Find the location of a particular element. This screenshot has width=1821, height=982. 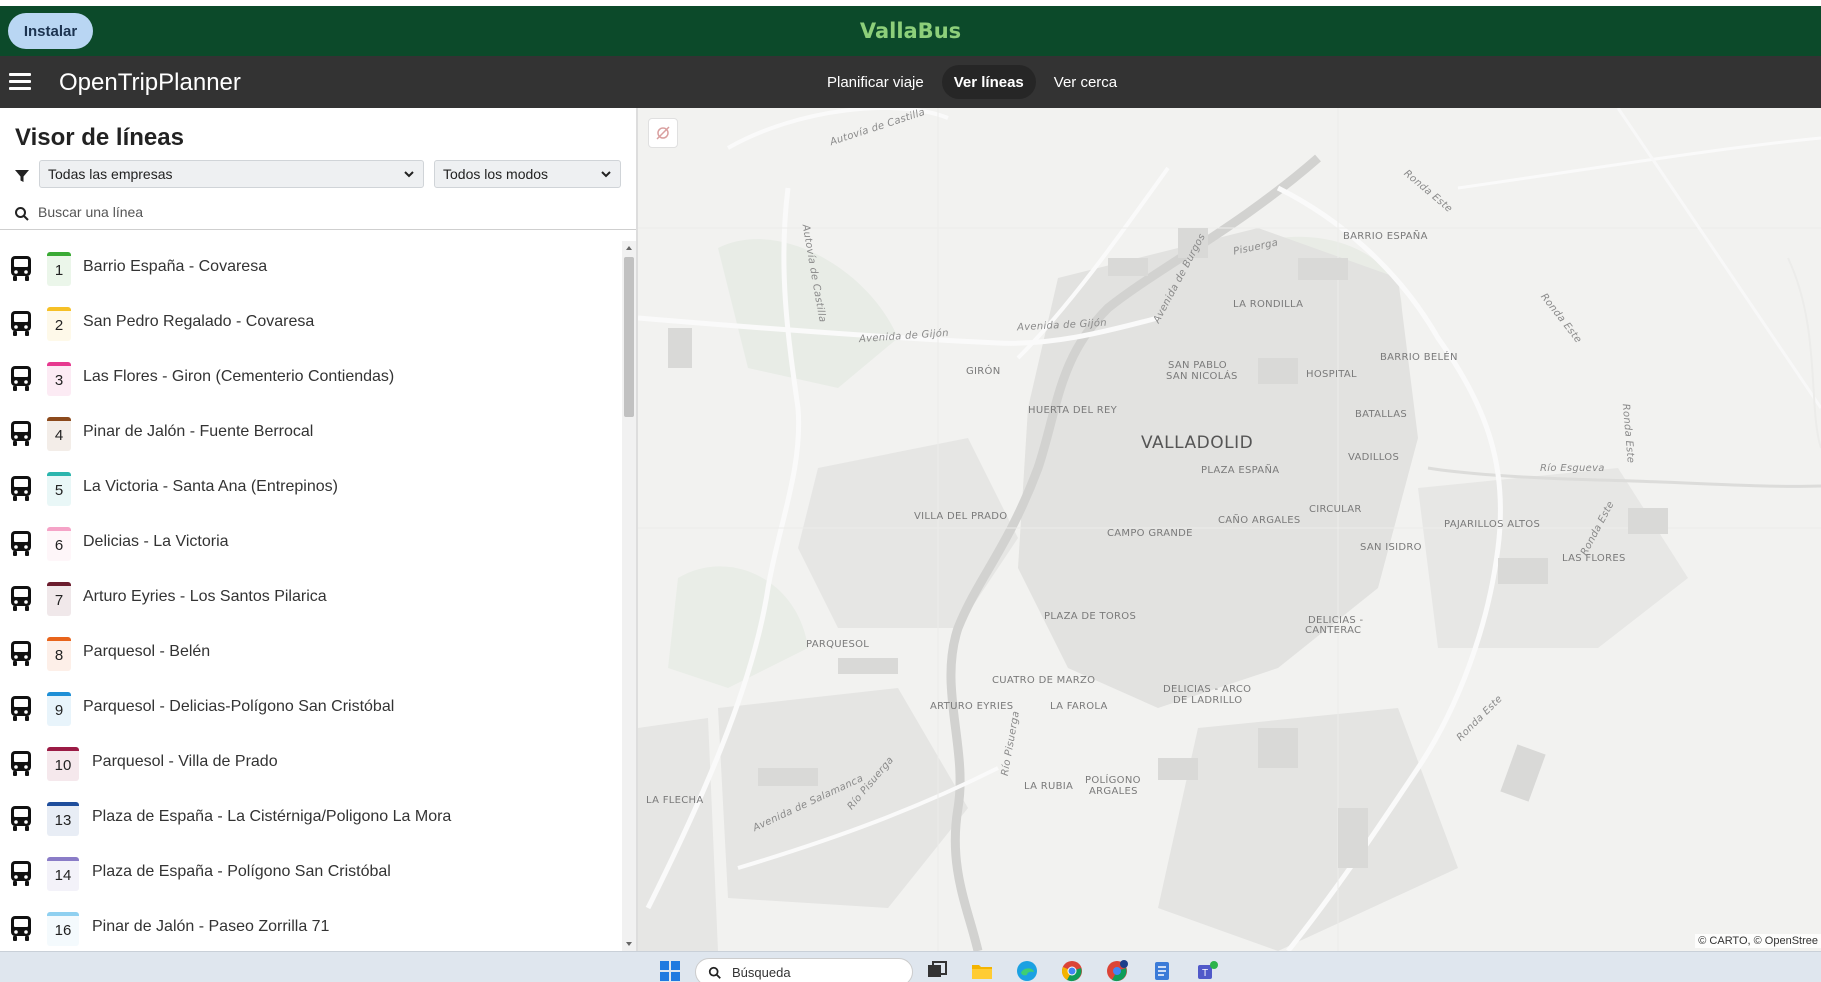

district-label: LAS FLORES is located at coordinates (1594, 558).